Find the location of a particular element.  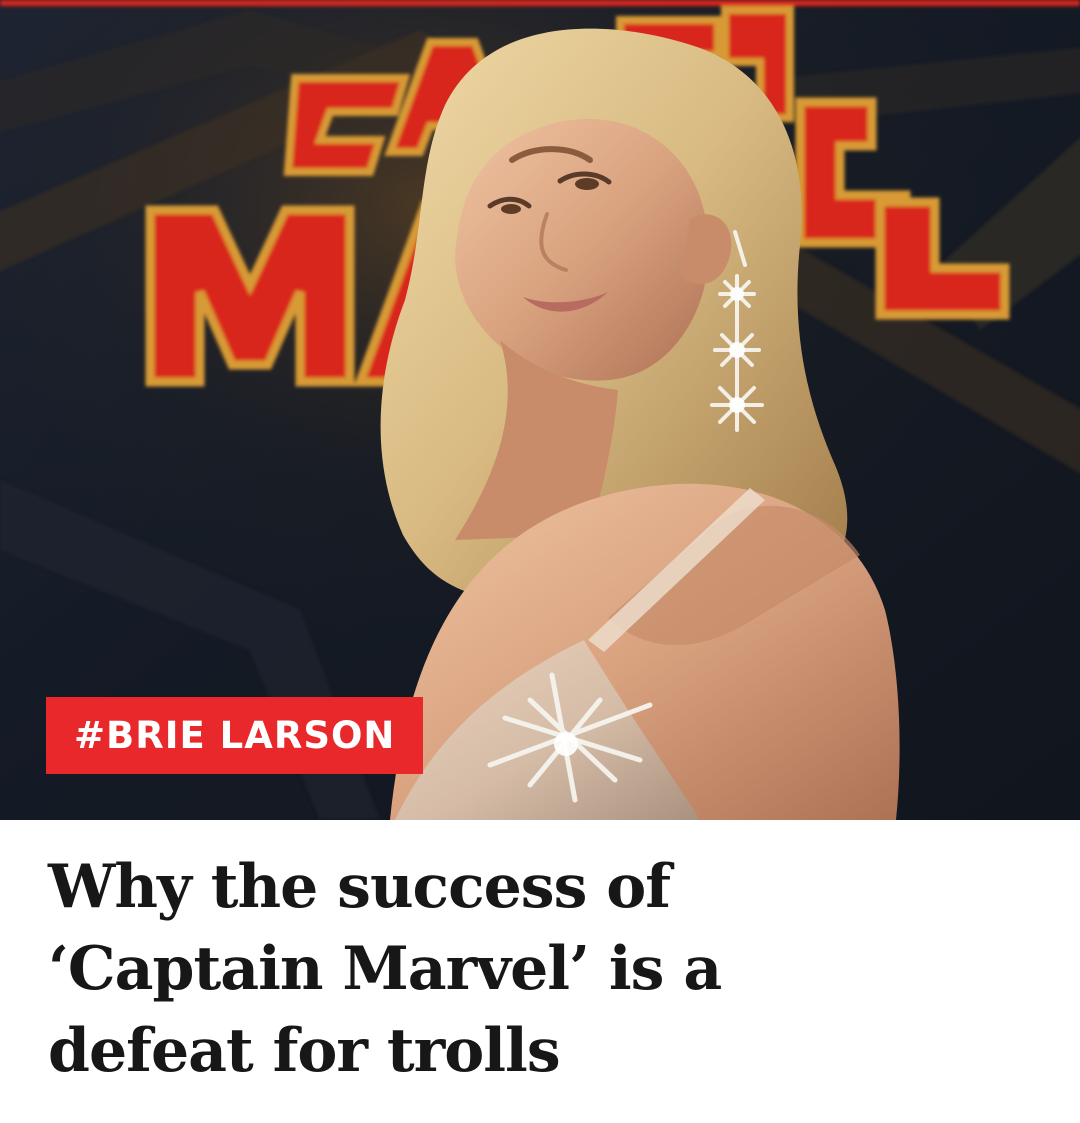

headline-line-1: Why the success of is located at coordinates (359, 887).